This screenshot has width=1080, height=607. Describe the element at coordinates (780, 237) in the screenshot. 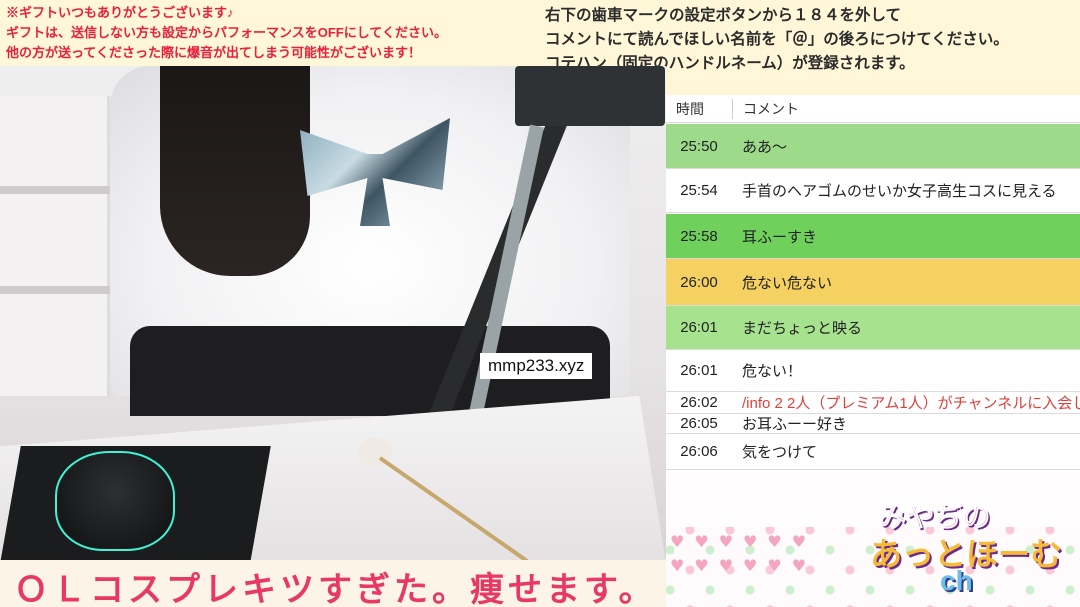

I see `comment-text: 耳ふーすき` at that location.